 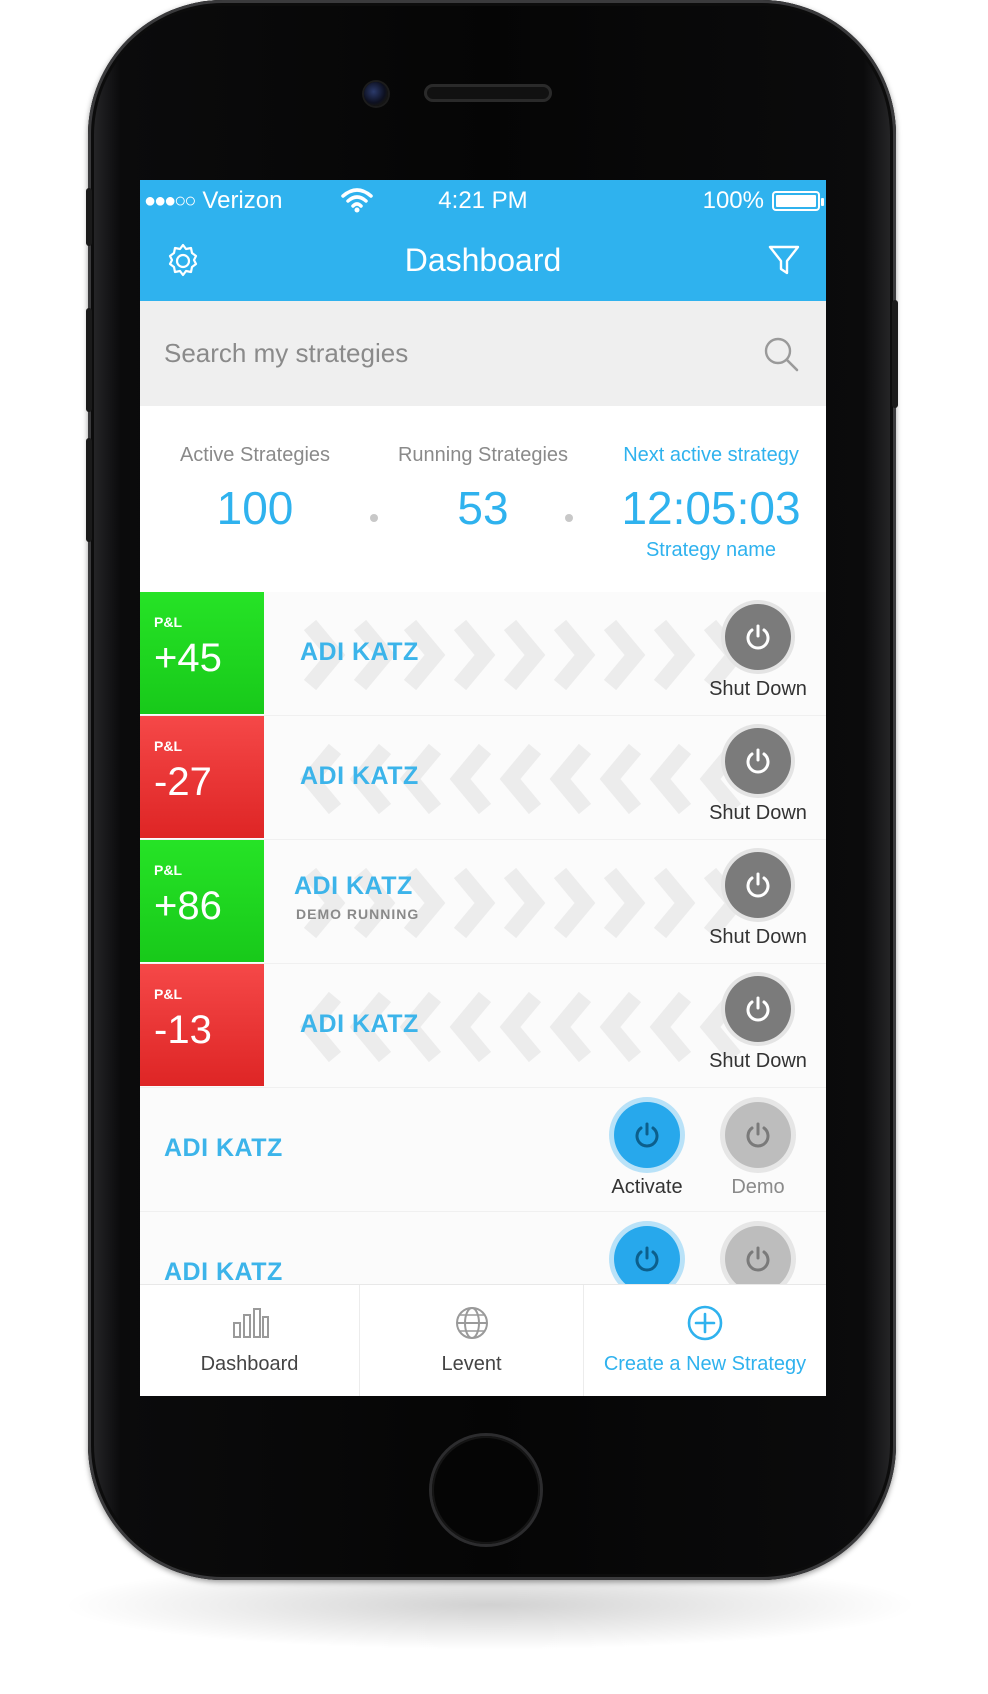 I want to click on status-bar: ●●●○○ Verizon 4:21 PM 100%, so click(x=483, y=201).